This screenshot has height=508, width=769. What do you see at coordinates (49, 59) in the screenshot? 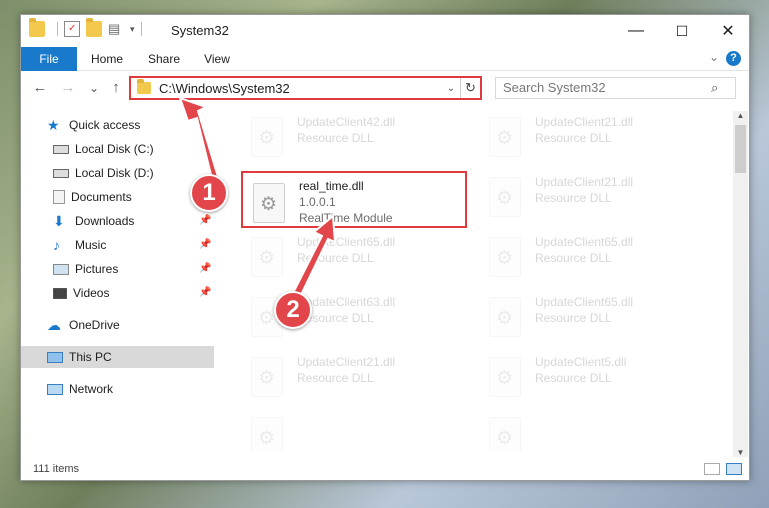
I see `tab-file: File` at bounding box center [49, 59].